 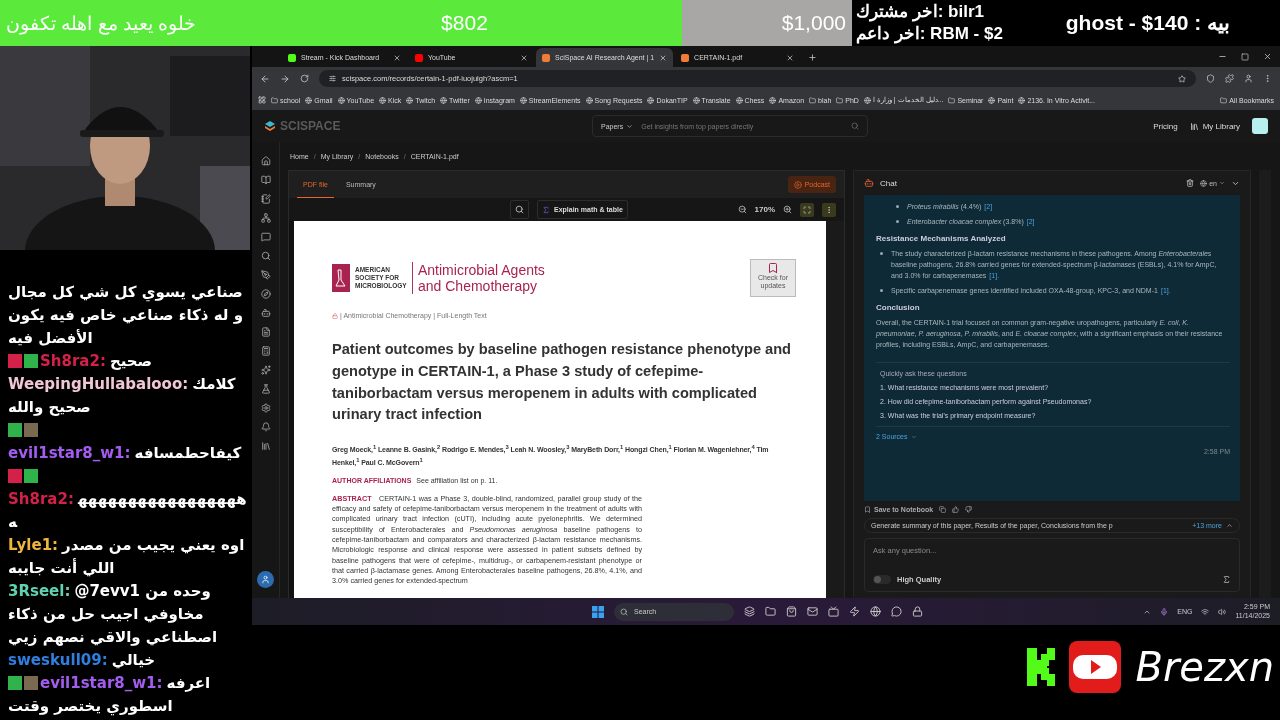 What do you see at coordinates (764, 209) in the screenshot?
I see `zoom-level: 170%` at bounding box center [764, 209].